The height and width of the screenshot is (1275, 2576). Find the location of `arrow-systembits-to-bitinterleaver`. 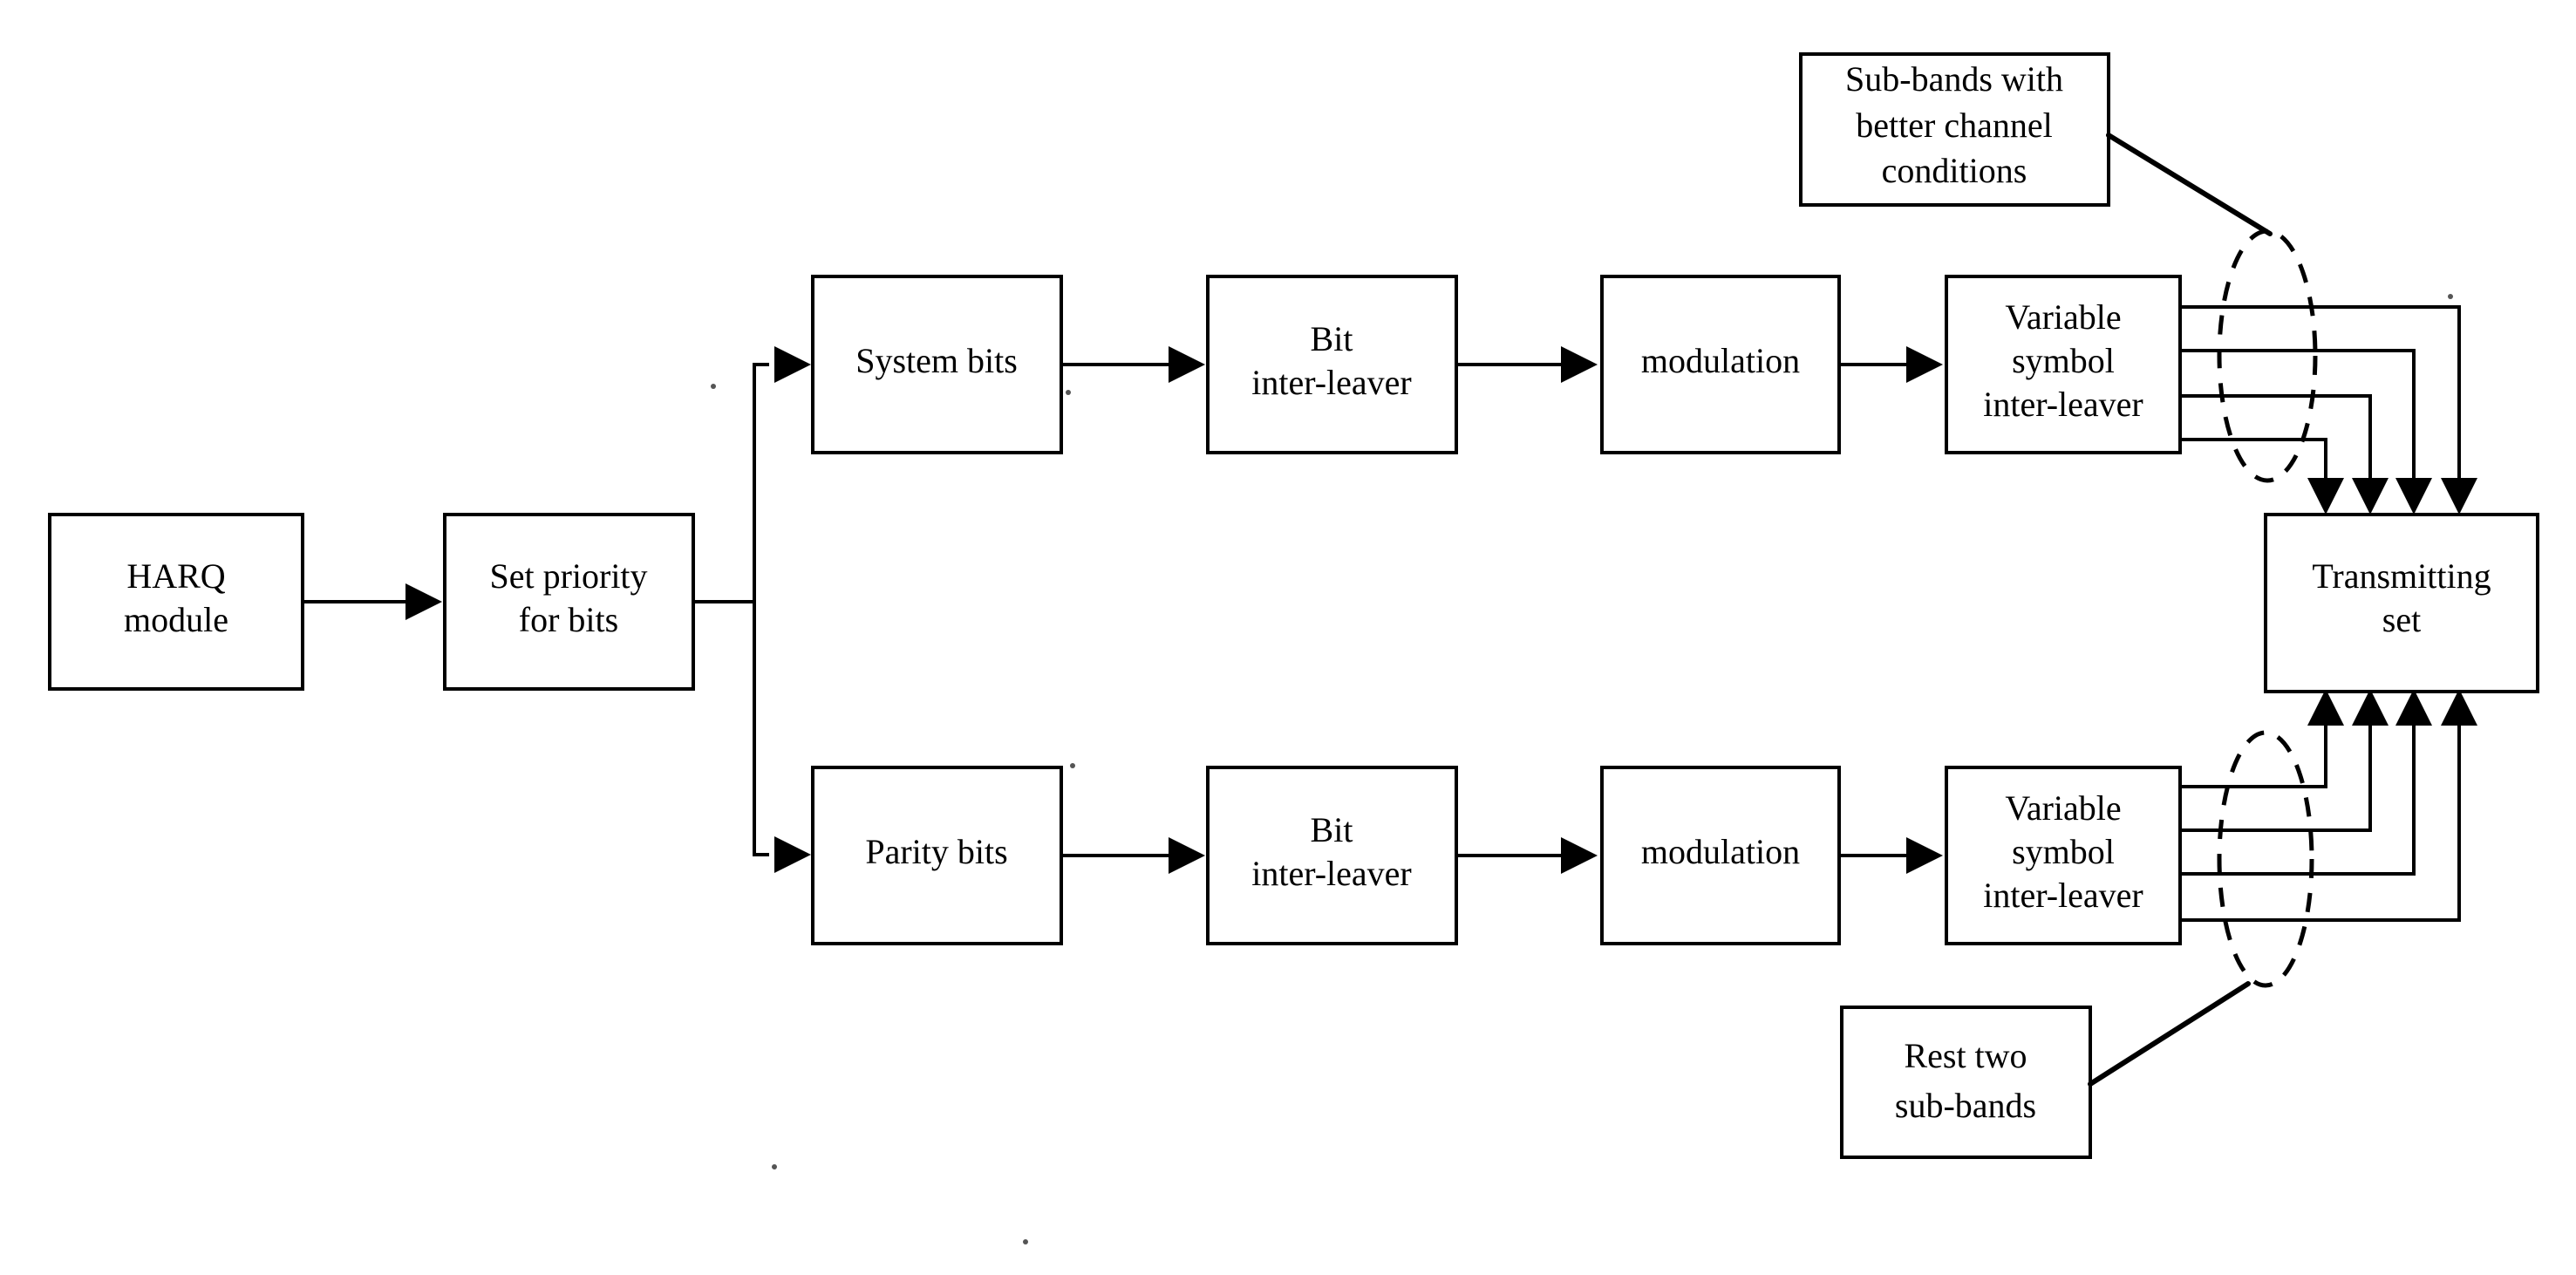

arrow-systembits-to-bitinterleaver is located at coordinates (1187, 365).